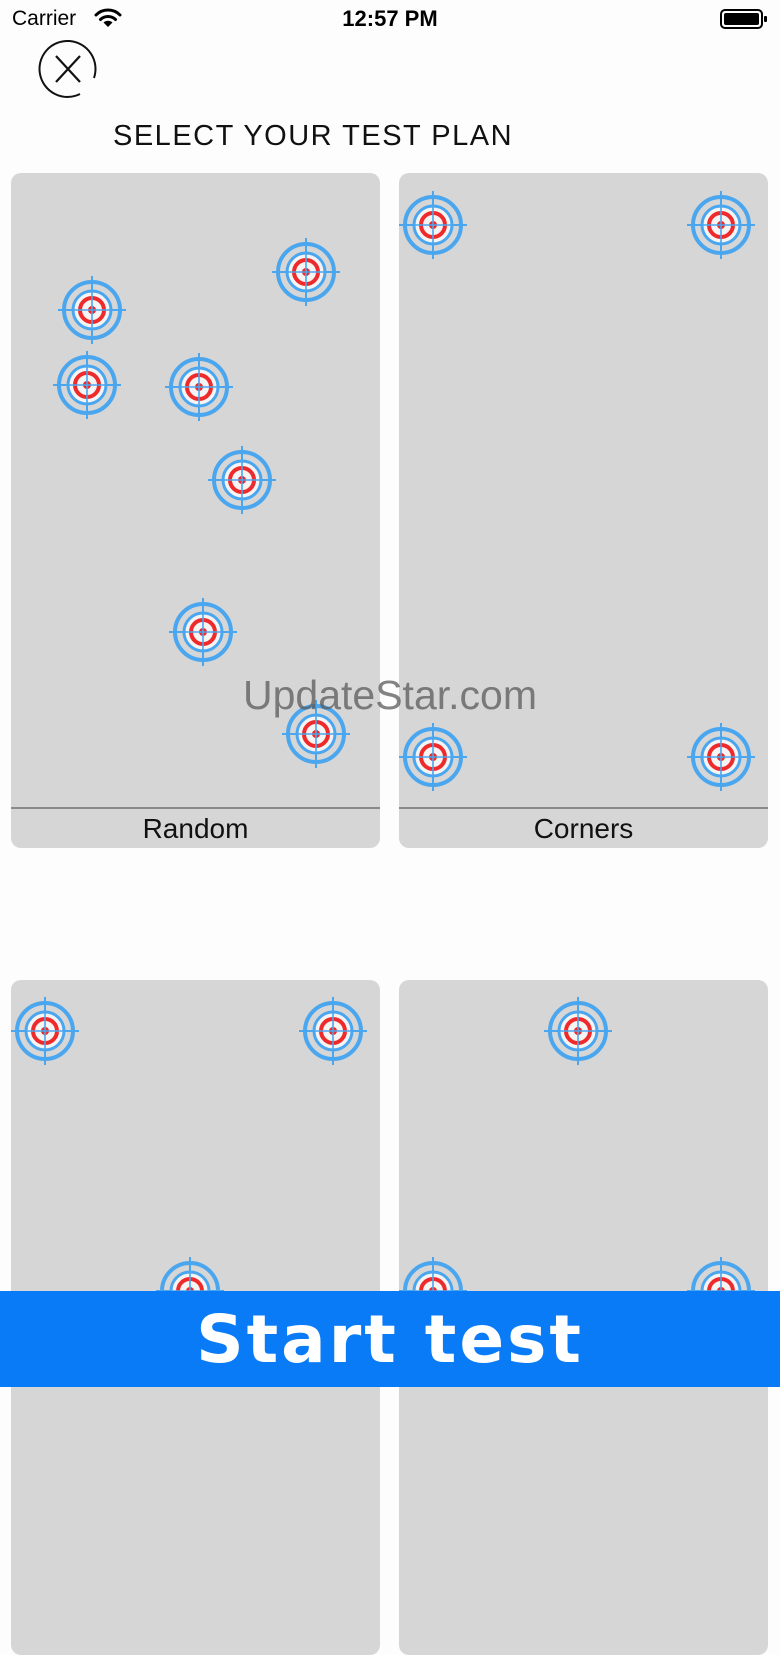 The width and height of the screenshot is (780, 1655). I want to click on plan-label: Random, so click(195, 828).